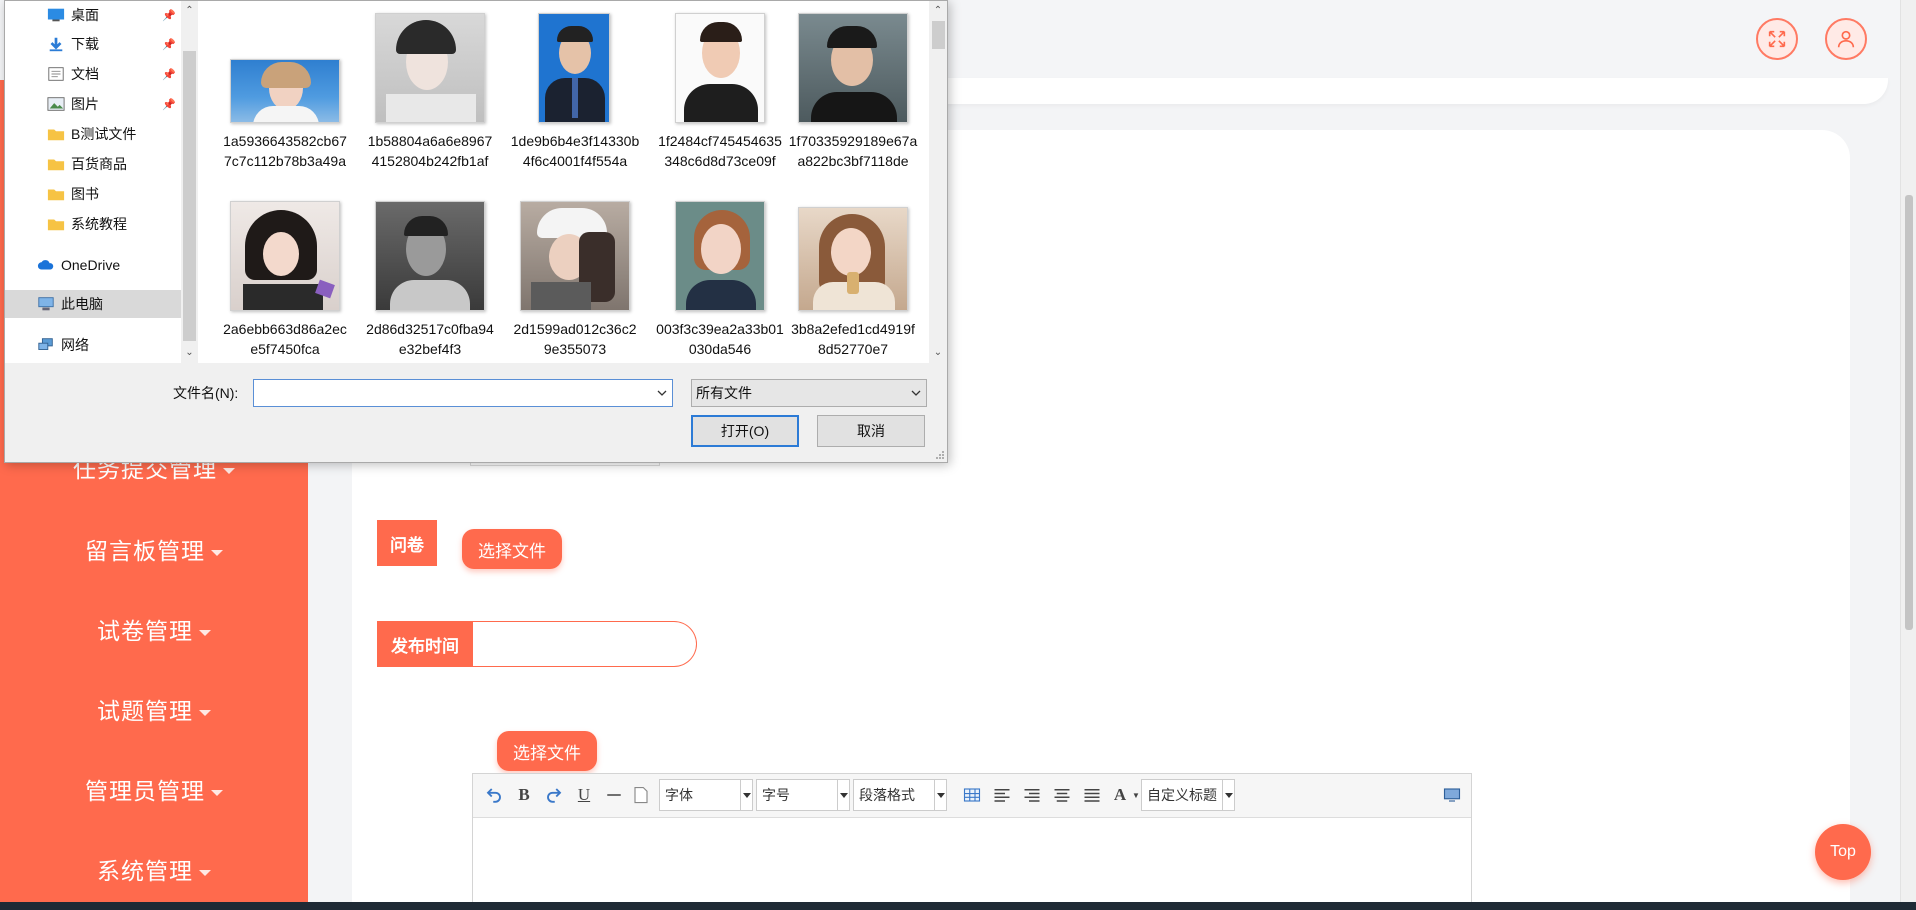 The width and height of the screenshot is (1916, 910). I want to click on sidebar-item-admin: 管理员管理, so click(154, 789).